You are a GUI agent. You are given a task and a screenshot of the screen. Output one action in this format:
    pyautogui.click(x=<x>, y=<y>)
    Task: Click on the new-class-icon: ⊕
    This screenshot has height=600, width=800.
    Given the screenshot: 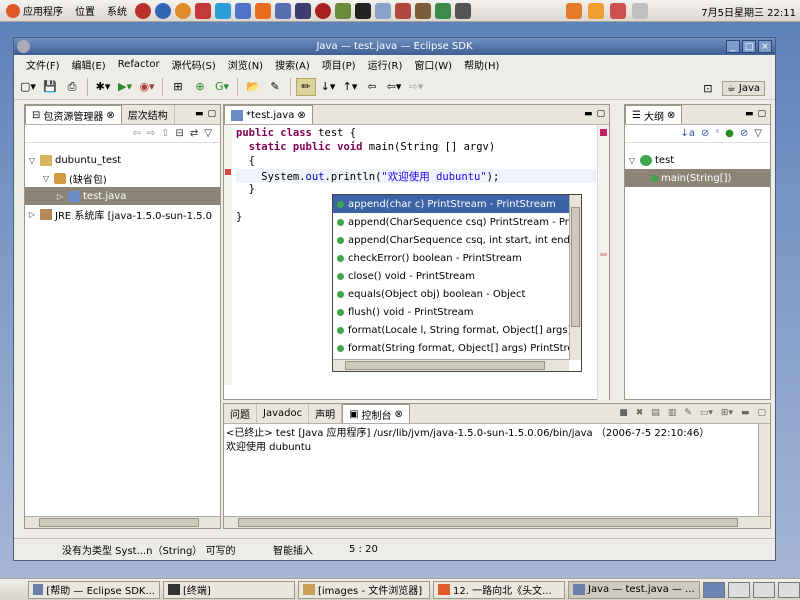 What is the action you would take?
    pyautogui.click(x=200, y=87)
    